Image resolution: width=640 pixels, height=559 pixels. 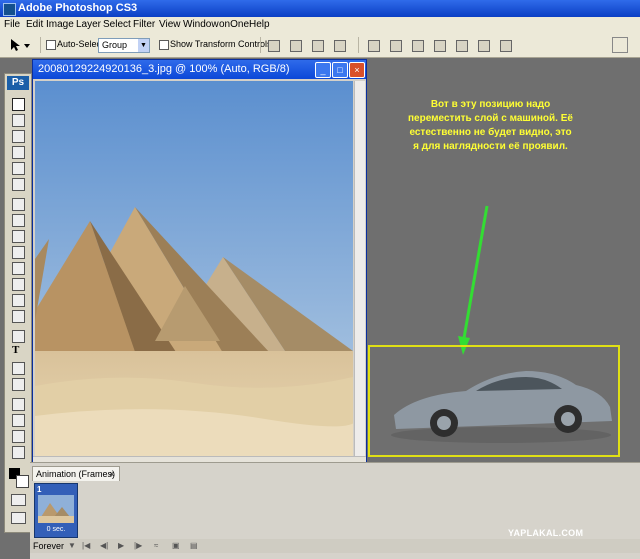 What do you see at coordinates (335, 546) in the screenshot?
I see `animation-controls: Forever ▼ |◀ ◀| ▶ |▶ ≈ ▣ ▤` at bounding box center [335, 546].